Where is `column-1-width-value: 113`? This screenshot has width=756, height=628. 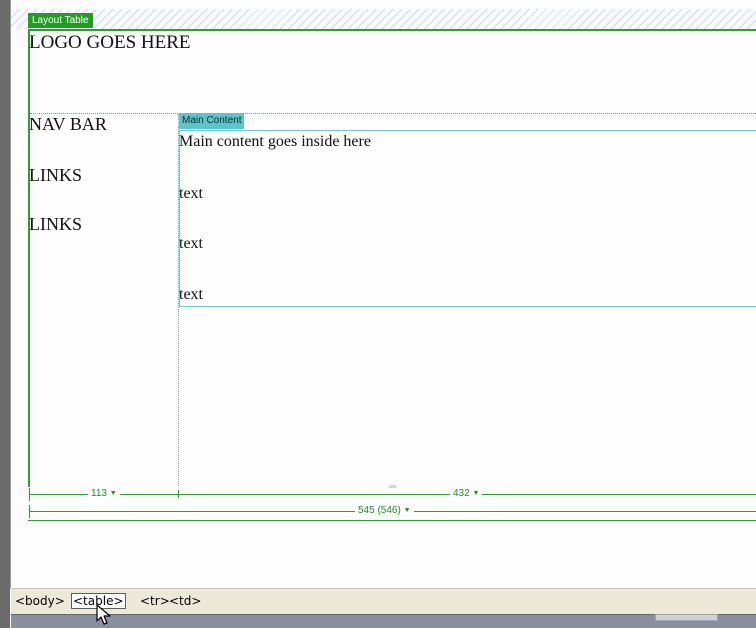
column-1-width-value: 113 is located at coordinates (99, 493).